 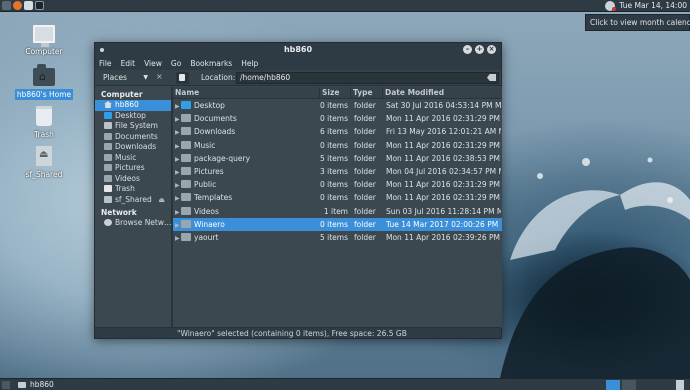 I want to click on clear-location-icon, so click(x=491, y=77).